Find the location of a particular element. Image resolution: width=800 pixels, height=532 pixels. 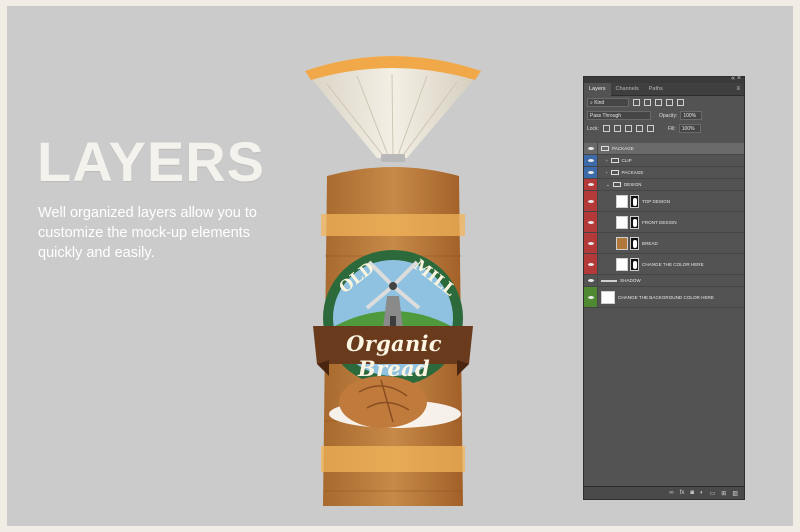

layer-row: › PACKAGE is located at coordinates (664, 173).